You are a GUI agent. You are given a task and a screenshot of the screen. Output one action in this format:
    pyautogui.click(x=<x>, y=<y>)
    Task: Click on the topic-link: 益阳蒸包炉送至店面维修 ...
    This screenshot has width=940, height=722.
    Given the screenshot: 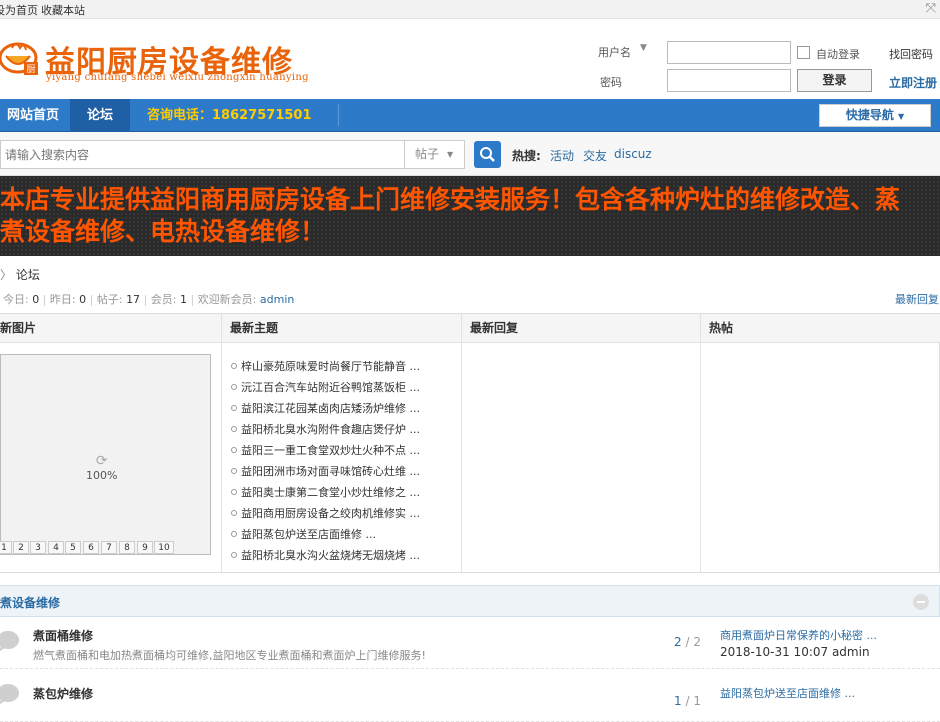 What is the action you would take?
    pyautogui.click(x=325, y=536)
    